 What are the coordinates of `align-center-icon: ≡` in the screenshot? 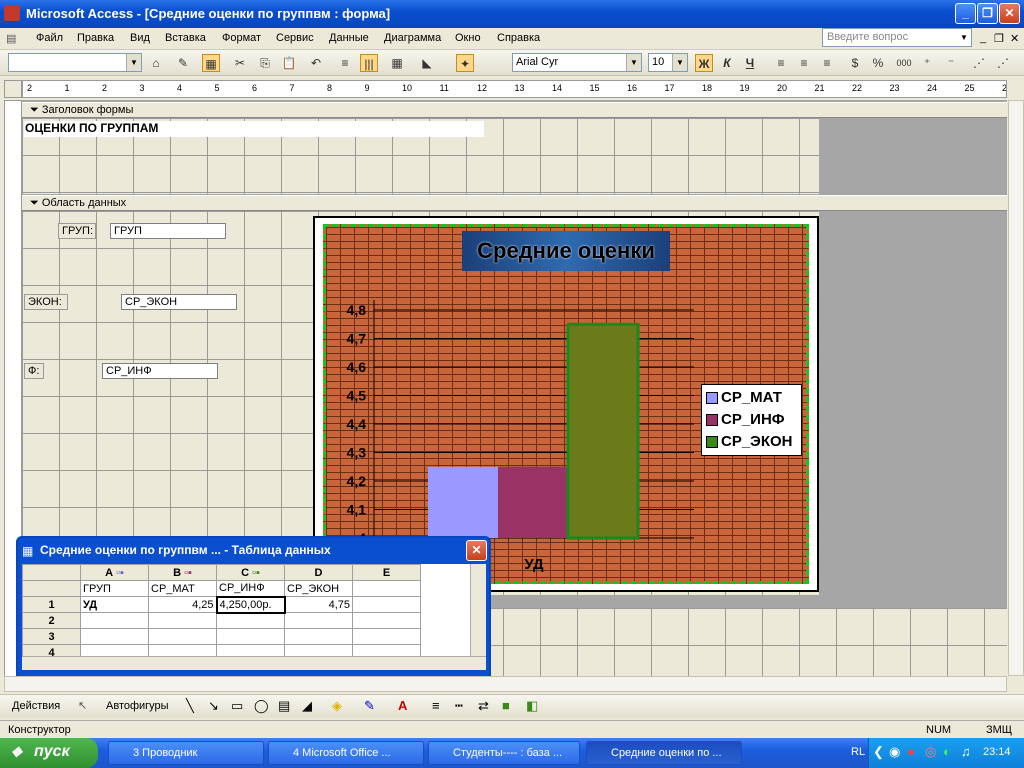 It's located at (804, 63).